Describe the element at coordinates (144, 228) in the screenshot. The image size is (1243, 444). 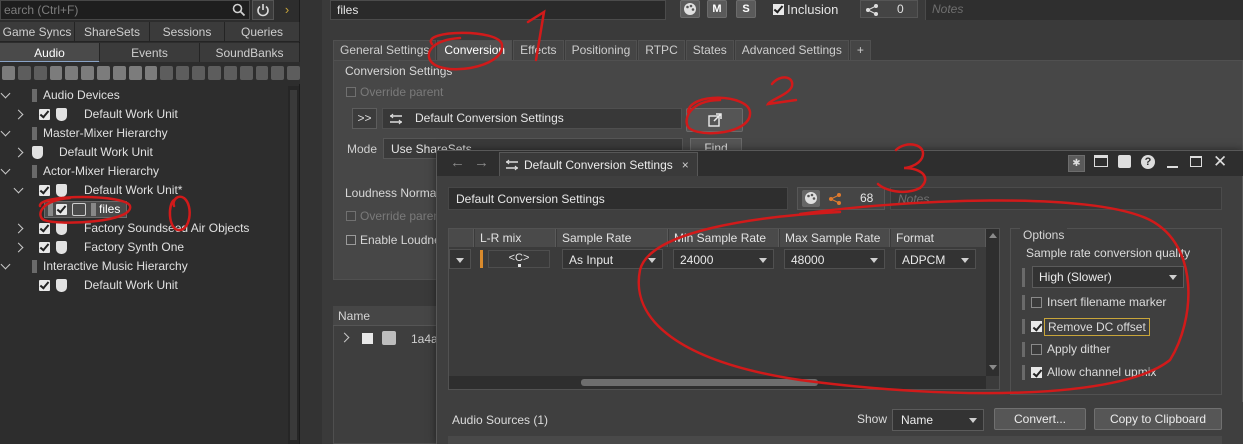
I see `tree-item-soundseed-air: Factory Soundseed Air Objects` at that location.